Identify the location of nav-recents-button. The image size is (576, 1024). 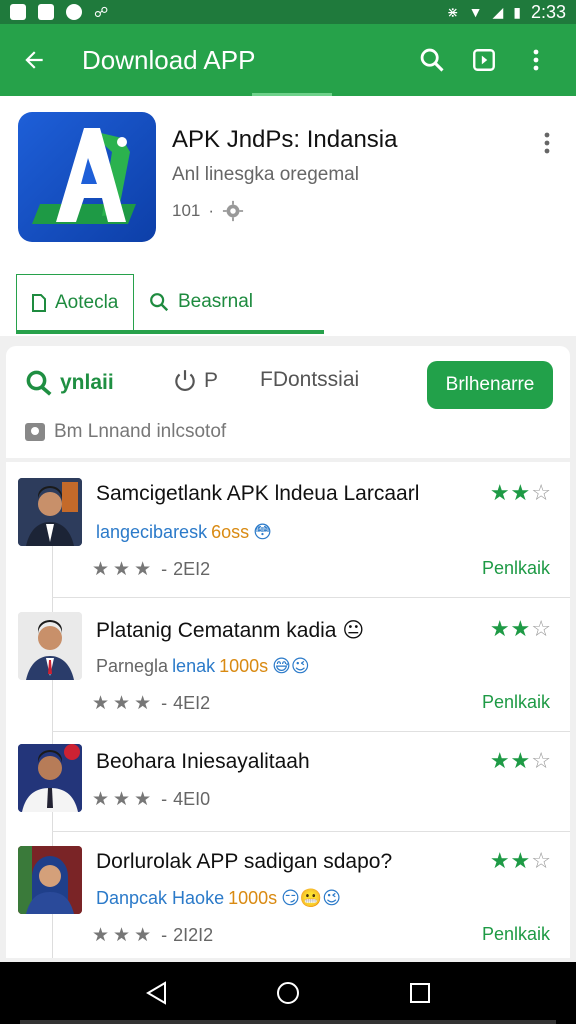
(420, 993).